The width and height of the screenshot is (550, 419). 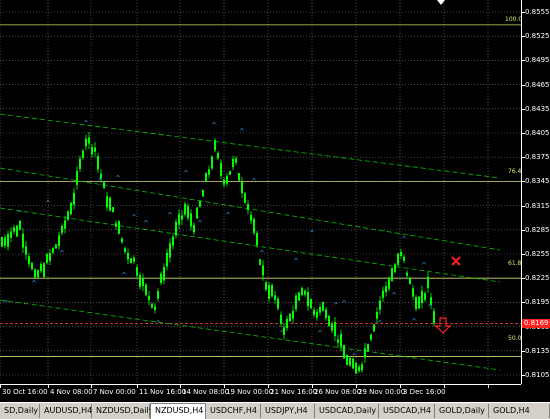 I want to click on time-label: 29 Nov 00:00, so click(x=382, y=392).